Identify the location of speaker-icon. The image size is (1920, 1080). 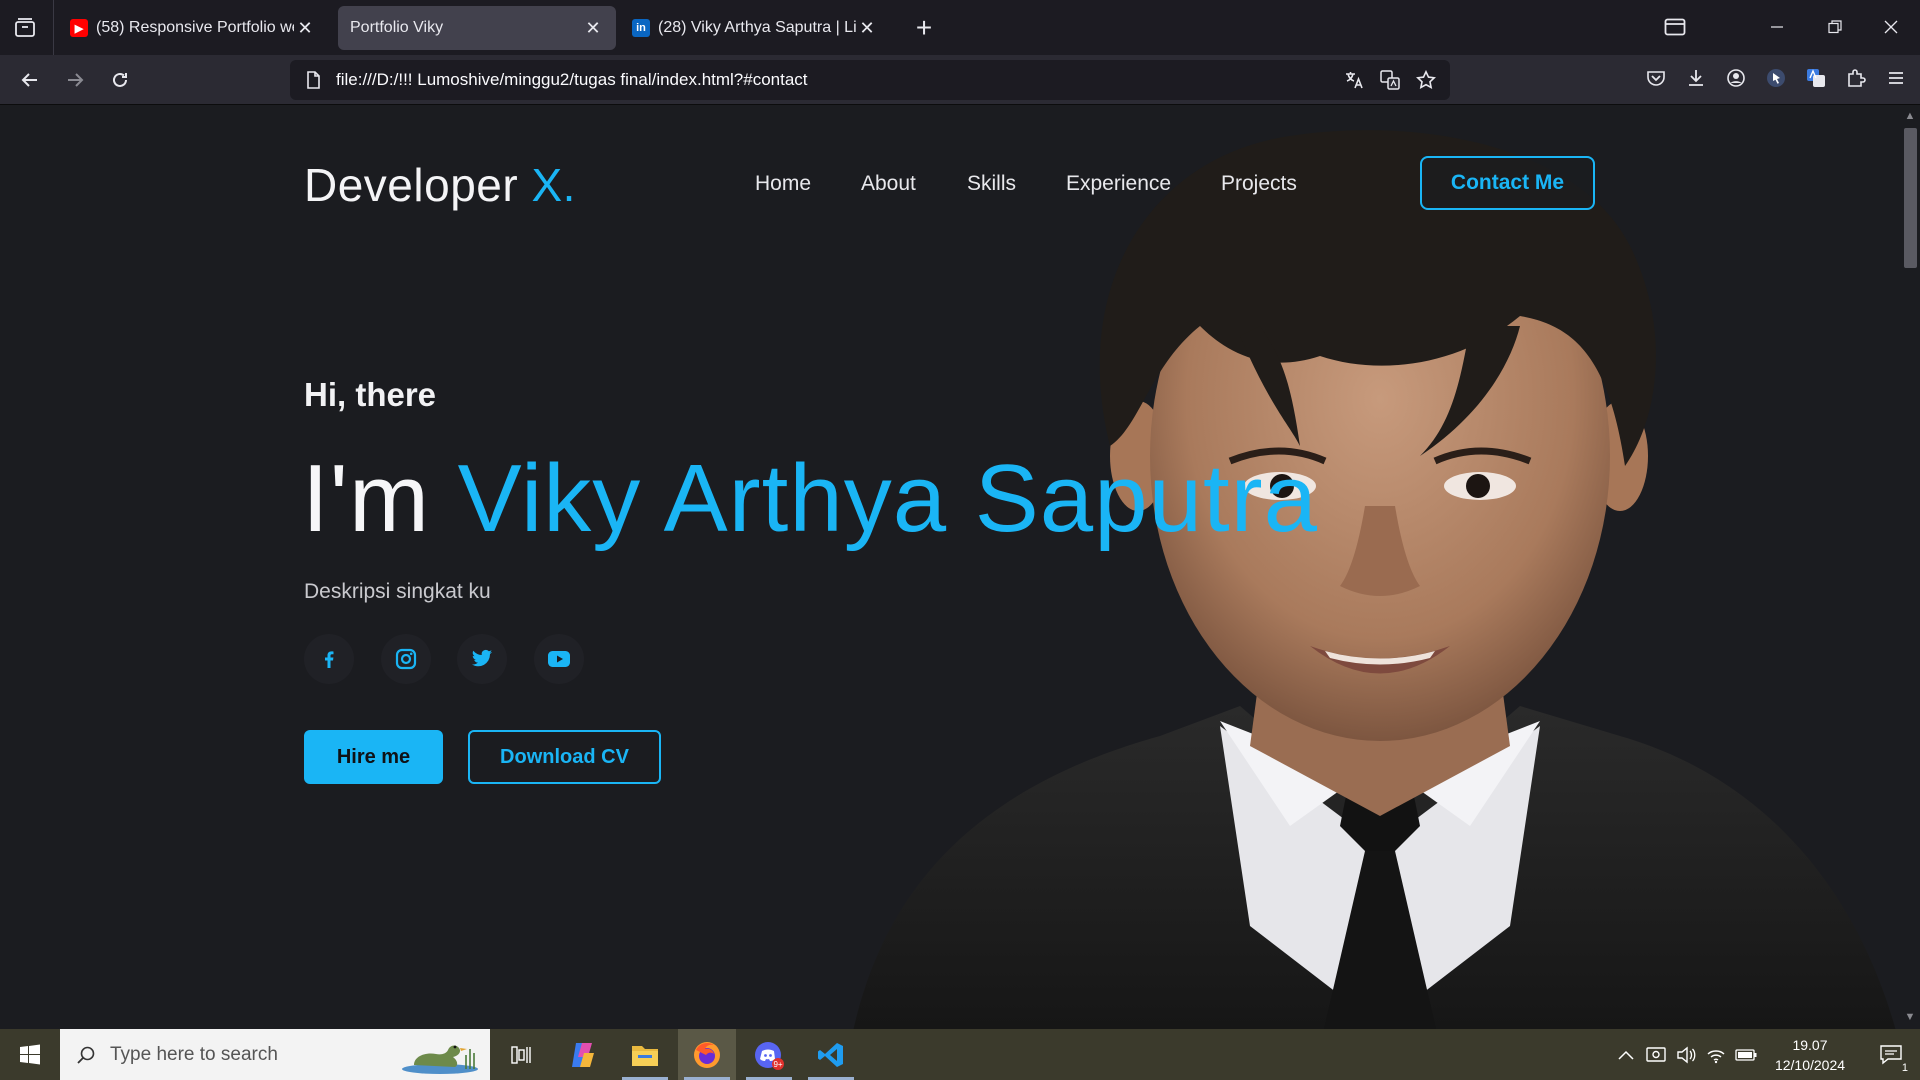
(1686, 1054).